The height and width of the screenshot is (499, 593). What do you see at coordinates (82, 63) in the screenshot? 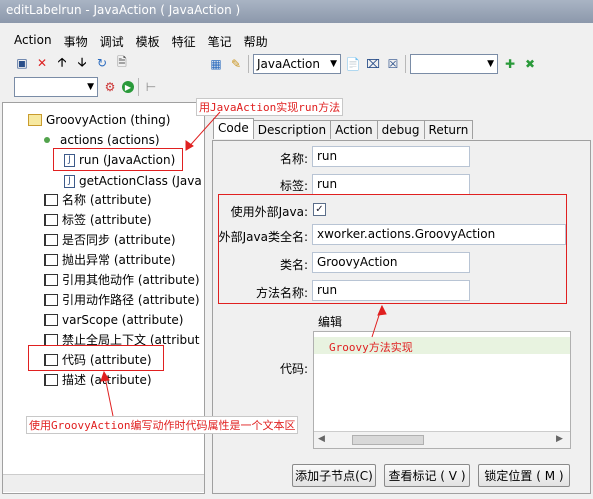
I see `arrow-down-icon: 🡣` at bounding box center [82, 63].